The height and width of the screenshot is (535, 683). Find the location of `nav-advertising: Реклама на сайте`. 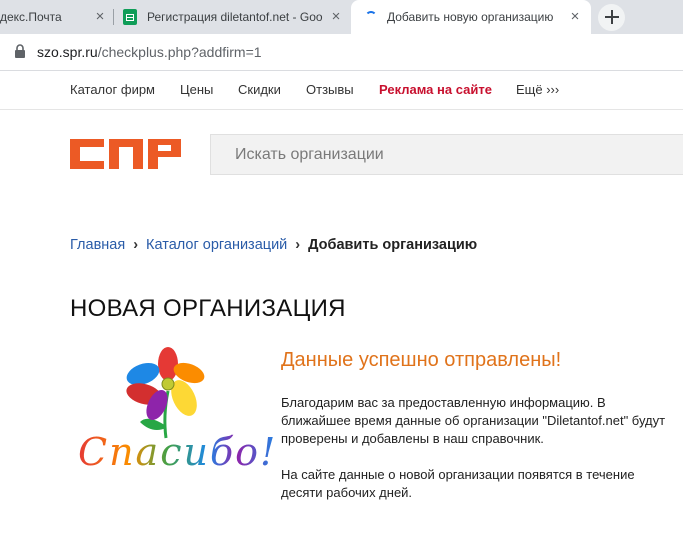

nav-advertising: Реклама на сайте is located at coordinates (435, 89).